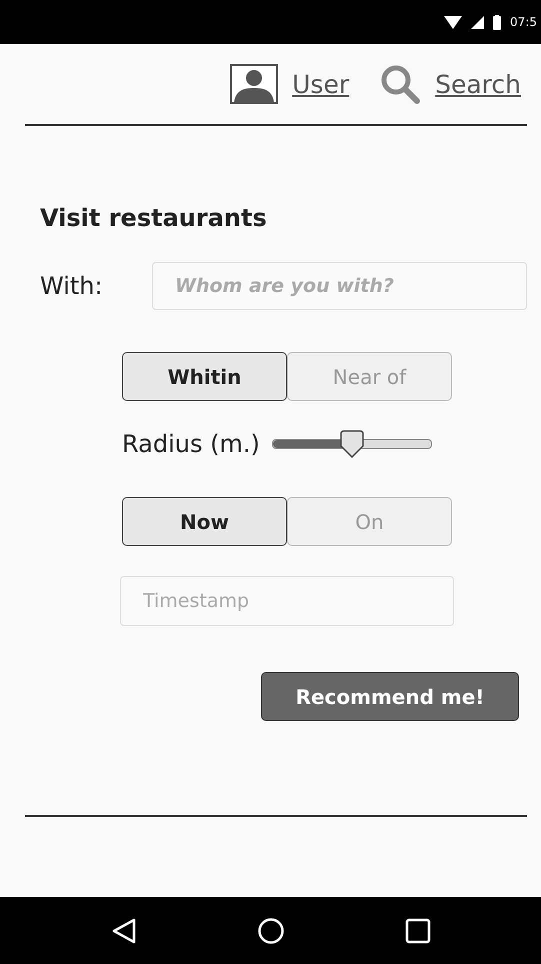  What do you see at coordinates (72, 286) in the screenshot?
I see `with-label: With:` at bounding box center [72, 286].